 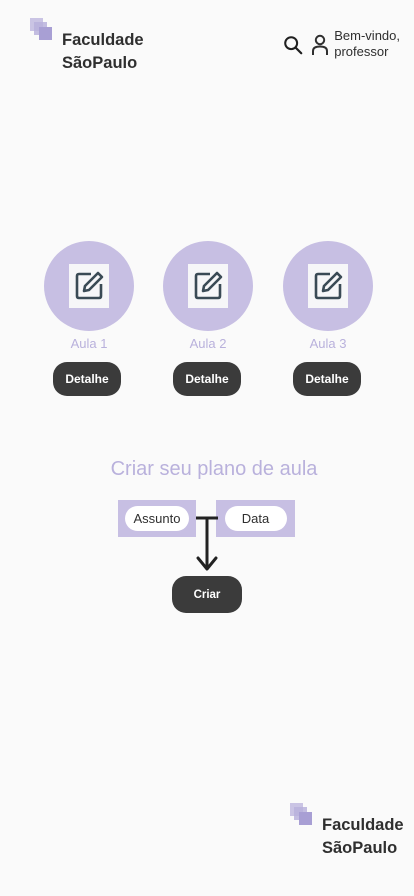 I want to click on footer-logo: Faculdade SãoPaulo, so click(x=347, y=831).